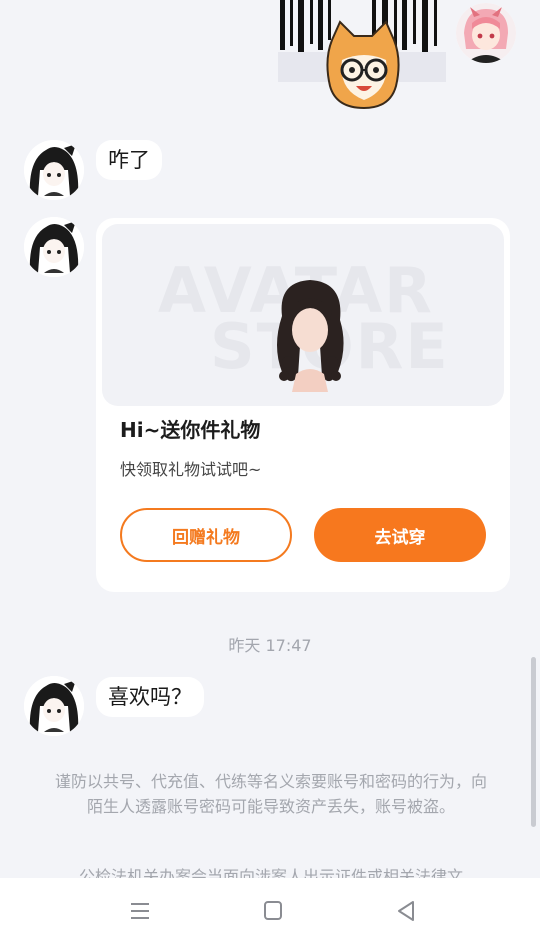 Image resolution: width=540 pixels, height=944 pixels. What do you see at coordinates (206, 535) in the screenshot?
I see `return-gift-button: 回赠礼物` at bounding box center [206, 535].